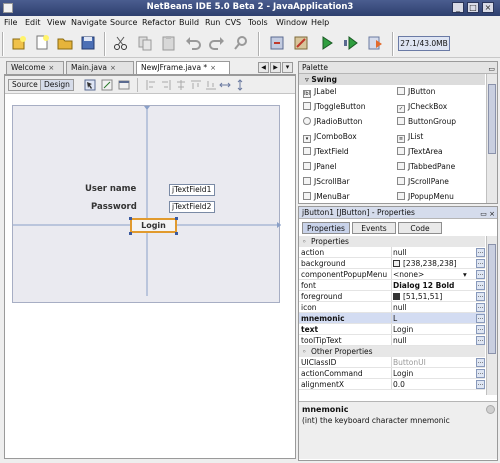  I want to click on palette-item-jlabel: lbl JLabel, so click(319, 92).